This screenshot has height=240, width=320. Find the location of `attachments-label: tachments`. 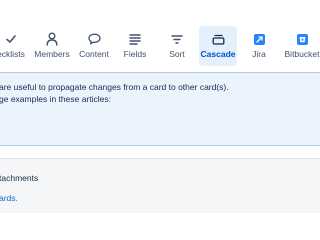

attachments-label: tachments is located at coordinates (19, 178).